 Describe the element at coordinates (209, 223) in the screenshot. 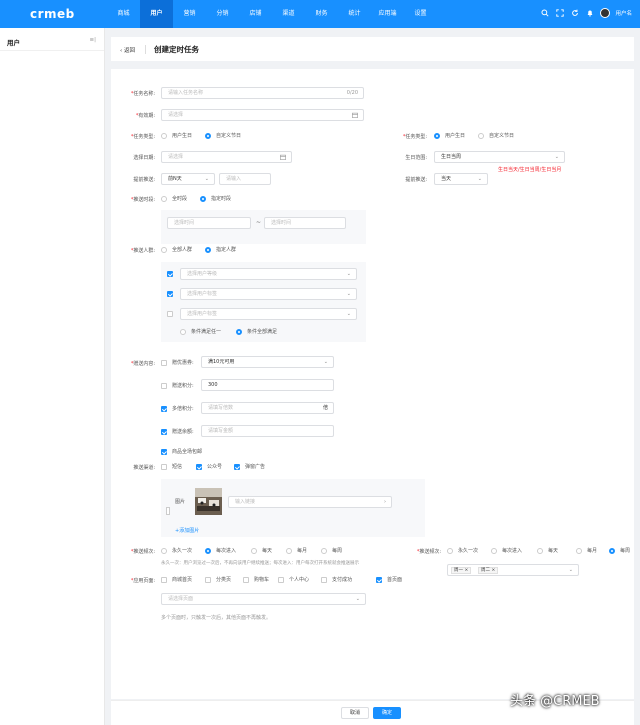

I see `start-time-picker: 选择时间` at that location.